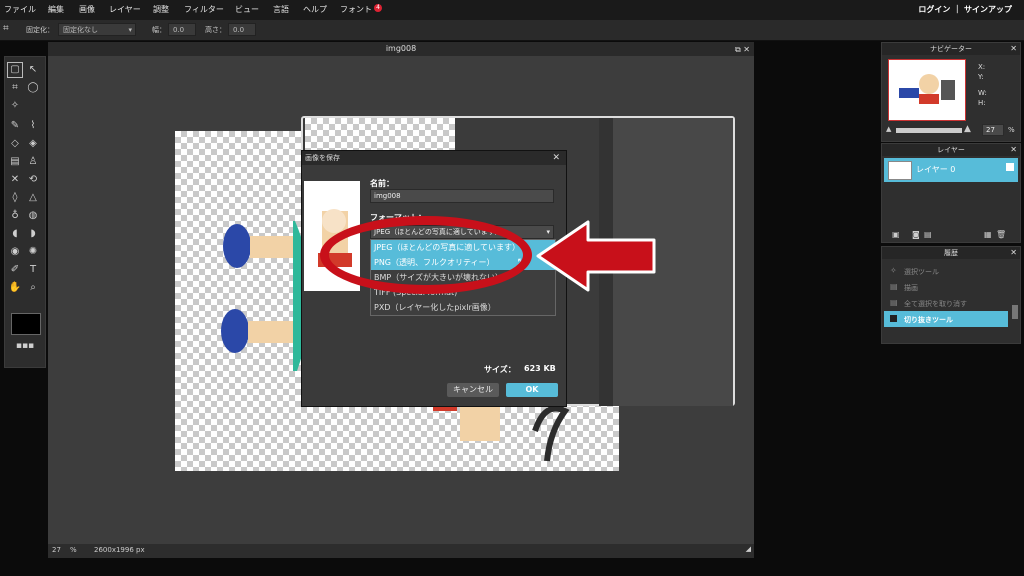 The height and width of the screenshot is (576, 1024). I want to click on navigator-title: ナビゲーター, so click(951, 49).